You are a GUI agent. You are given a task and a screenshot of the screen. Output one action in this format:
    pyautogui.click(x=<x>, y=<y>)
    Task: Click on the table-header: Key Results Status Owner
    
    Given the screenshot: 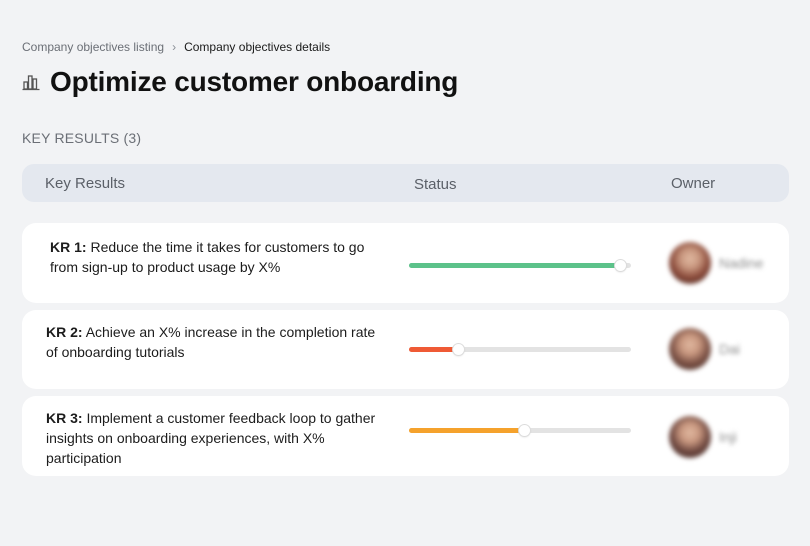 What is the action you would take?
    pyautogui.click(x=405, y=183)
    